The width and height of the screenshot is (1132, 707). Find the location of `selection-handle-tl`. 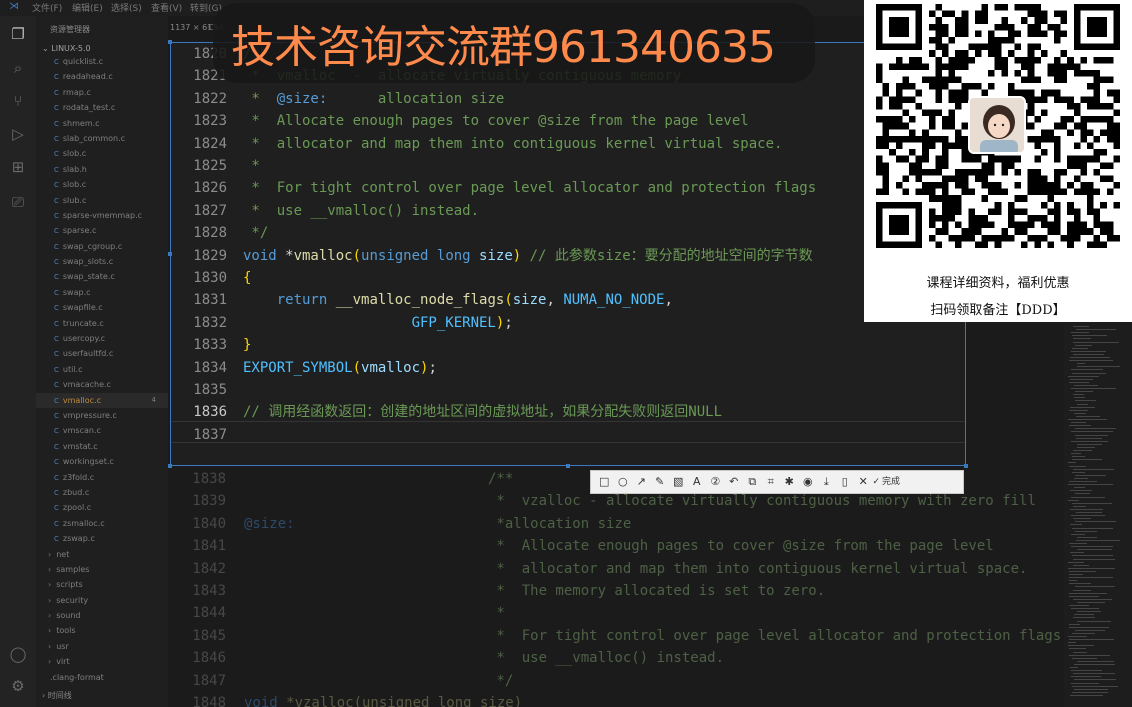

selection-handle-tl is located at coordinates (170, 42).